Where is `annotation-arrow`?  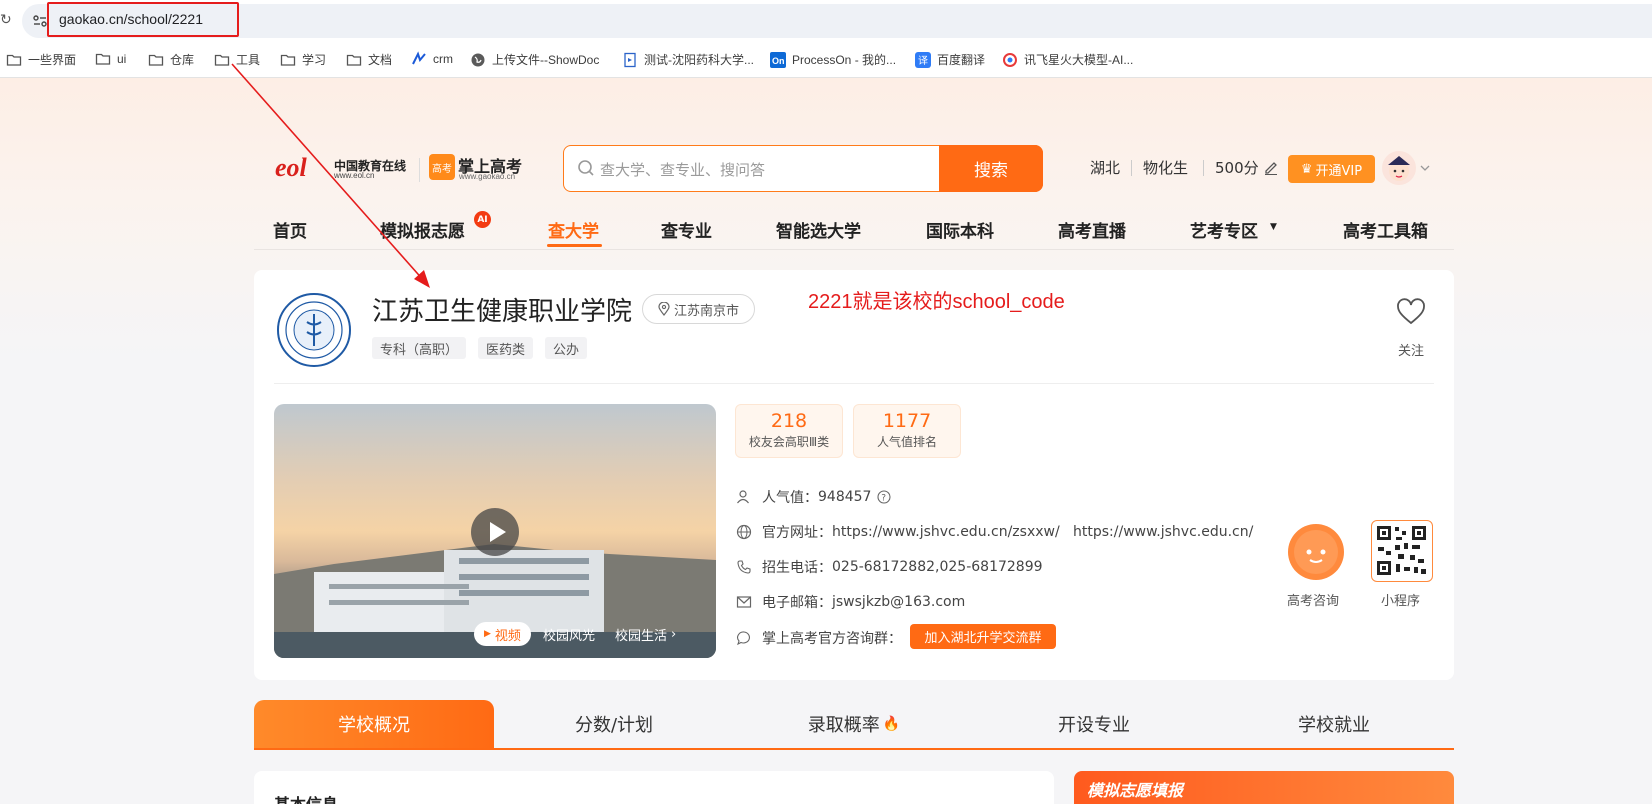
annotation-arrow is located at coordinates (330, 175).